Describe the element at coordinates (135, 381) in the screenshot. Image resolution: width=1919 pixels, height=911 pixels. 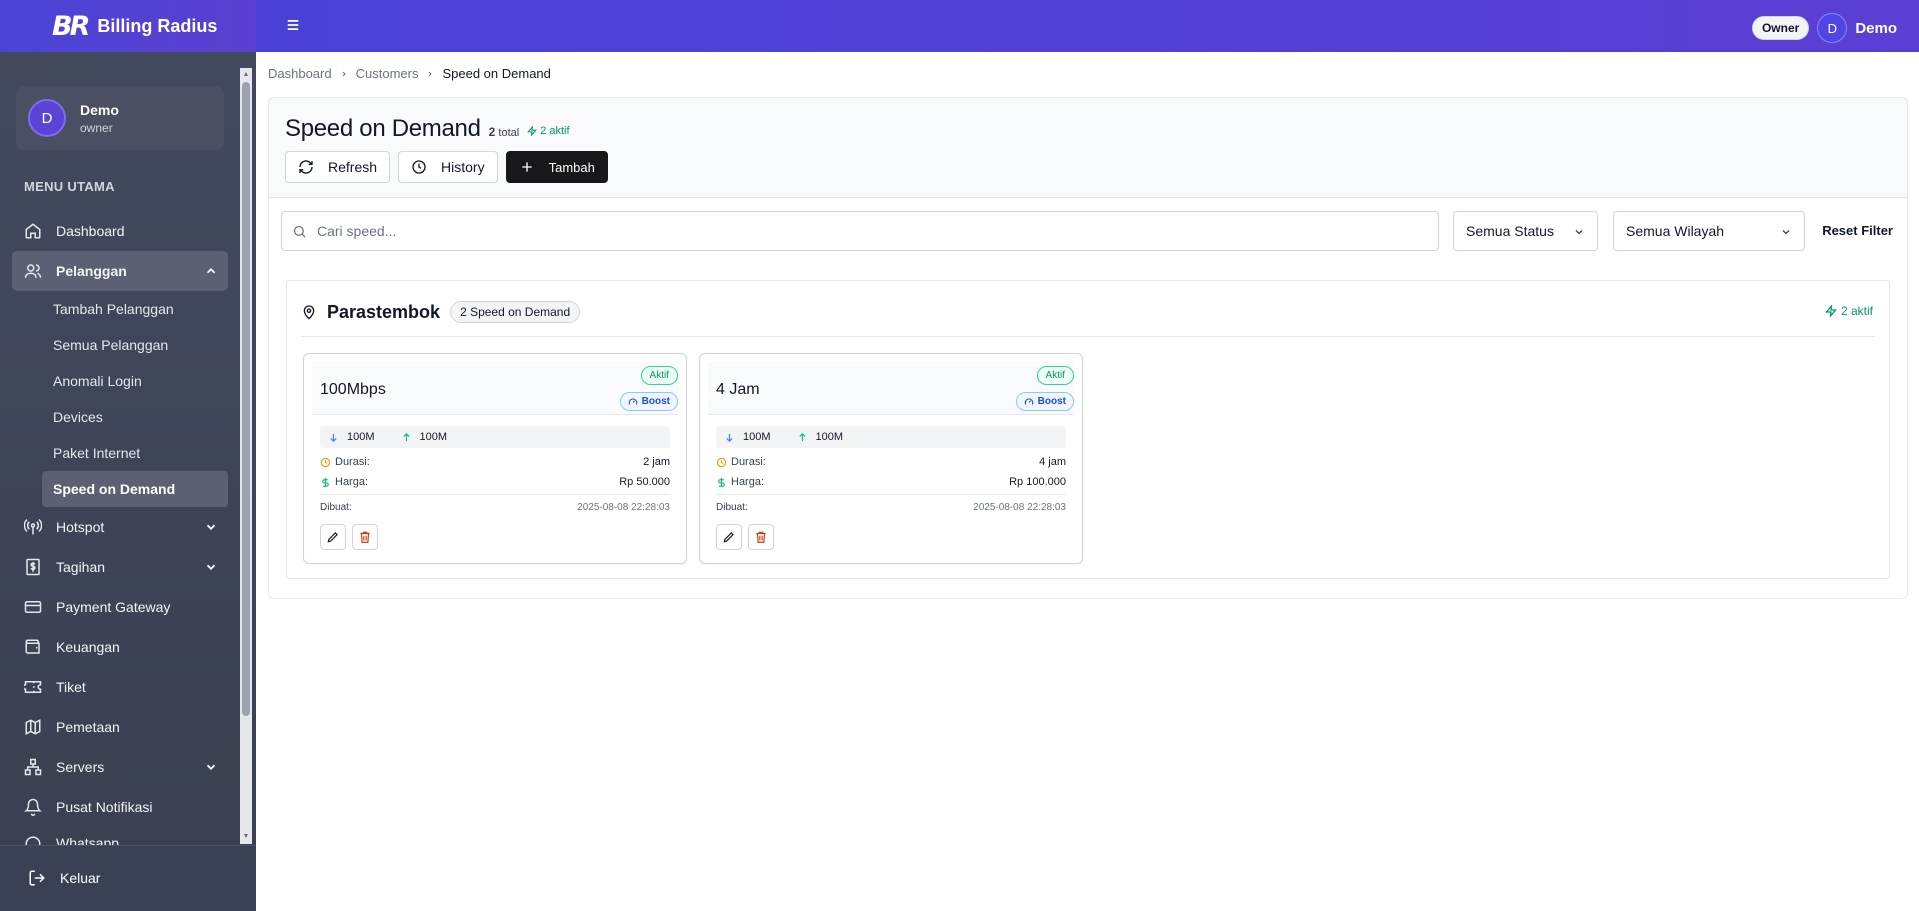
I see `sidebar-subitem-anomali-login: Anomali Login` at that location.